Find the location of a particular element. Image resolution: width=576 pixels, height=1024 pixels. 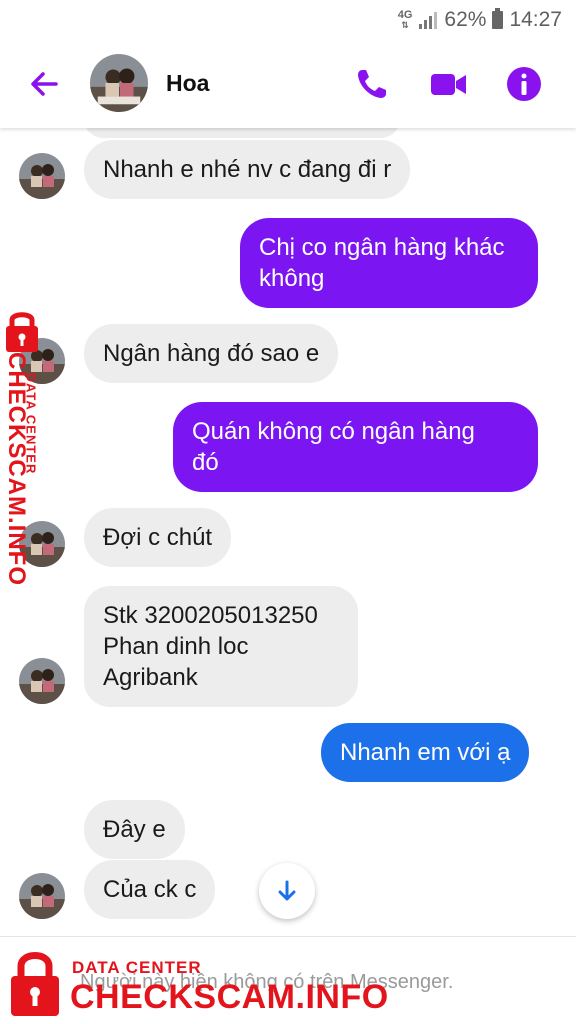

message-bubble-incoming: Của ck c is located at coordinates (150, 889).